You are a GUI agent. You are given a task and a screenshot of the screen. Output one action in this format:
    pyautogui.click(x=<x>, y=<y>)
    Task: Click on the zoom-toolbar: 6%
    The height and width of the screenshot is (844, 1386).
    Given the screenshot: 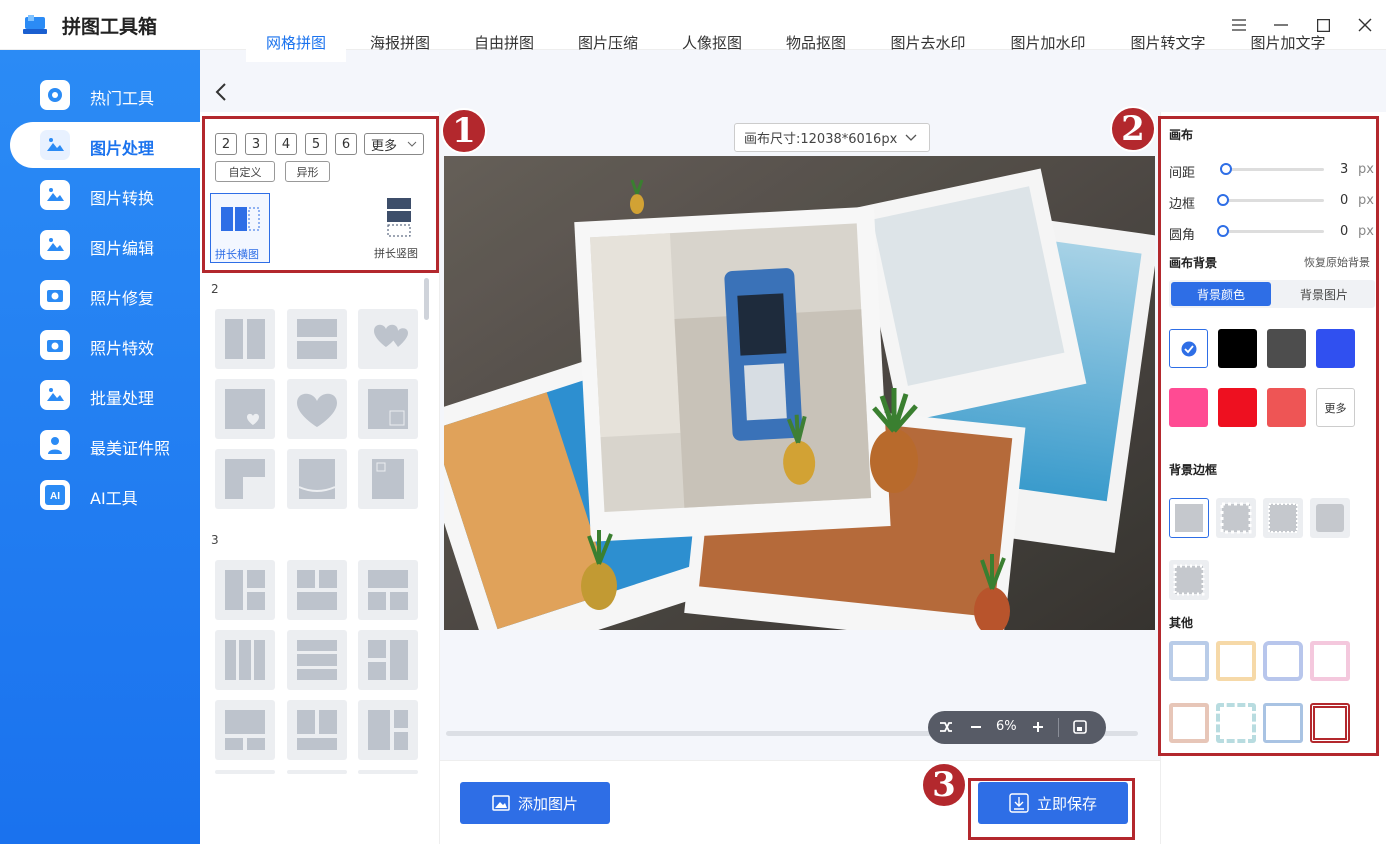 What is the action you would take?
    pyautogui.click(x=1017, y=727)
    